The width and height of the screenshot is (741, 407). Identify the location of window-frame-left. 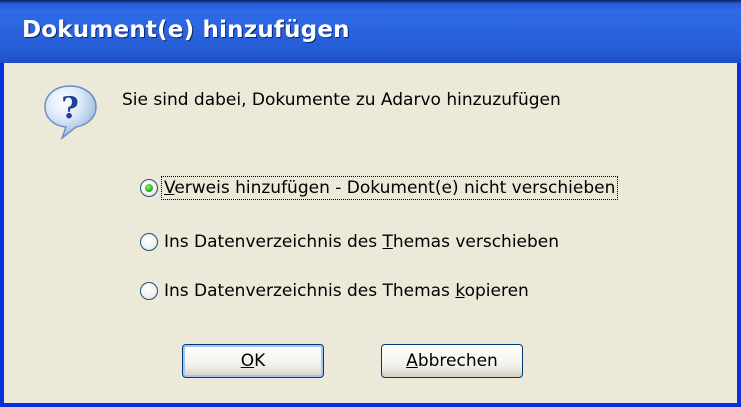
(2, 235).